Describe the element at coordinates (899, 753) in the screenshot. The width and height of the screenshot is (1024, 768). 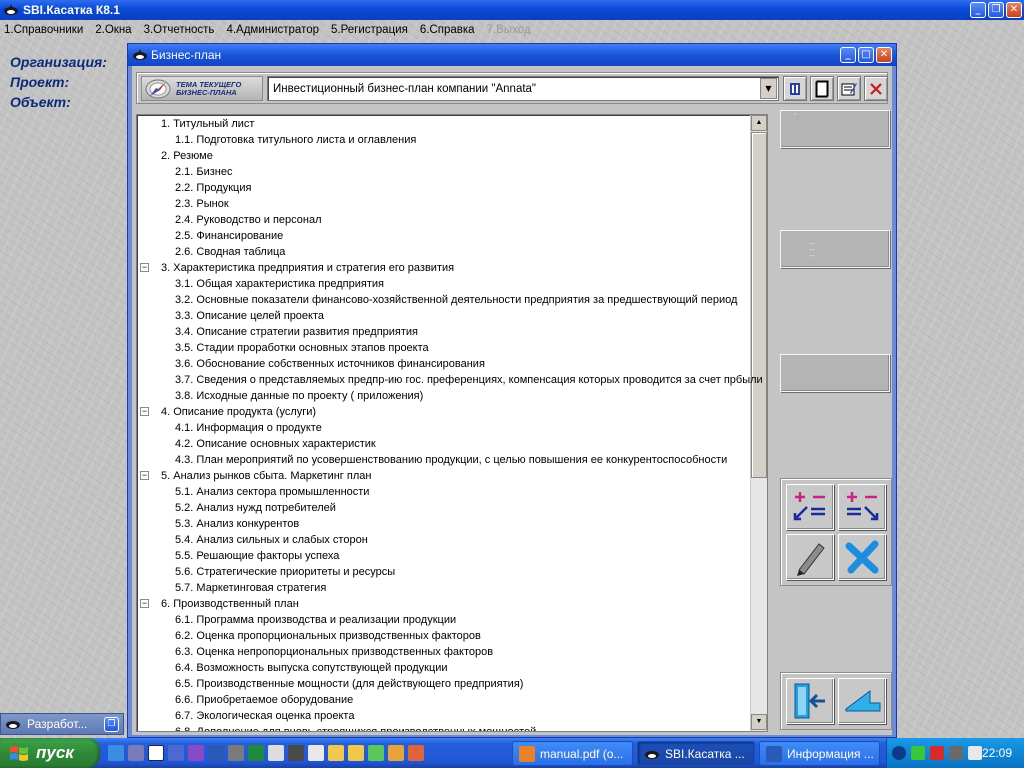
I see `tray-arrow-icon` at that location.